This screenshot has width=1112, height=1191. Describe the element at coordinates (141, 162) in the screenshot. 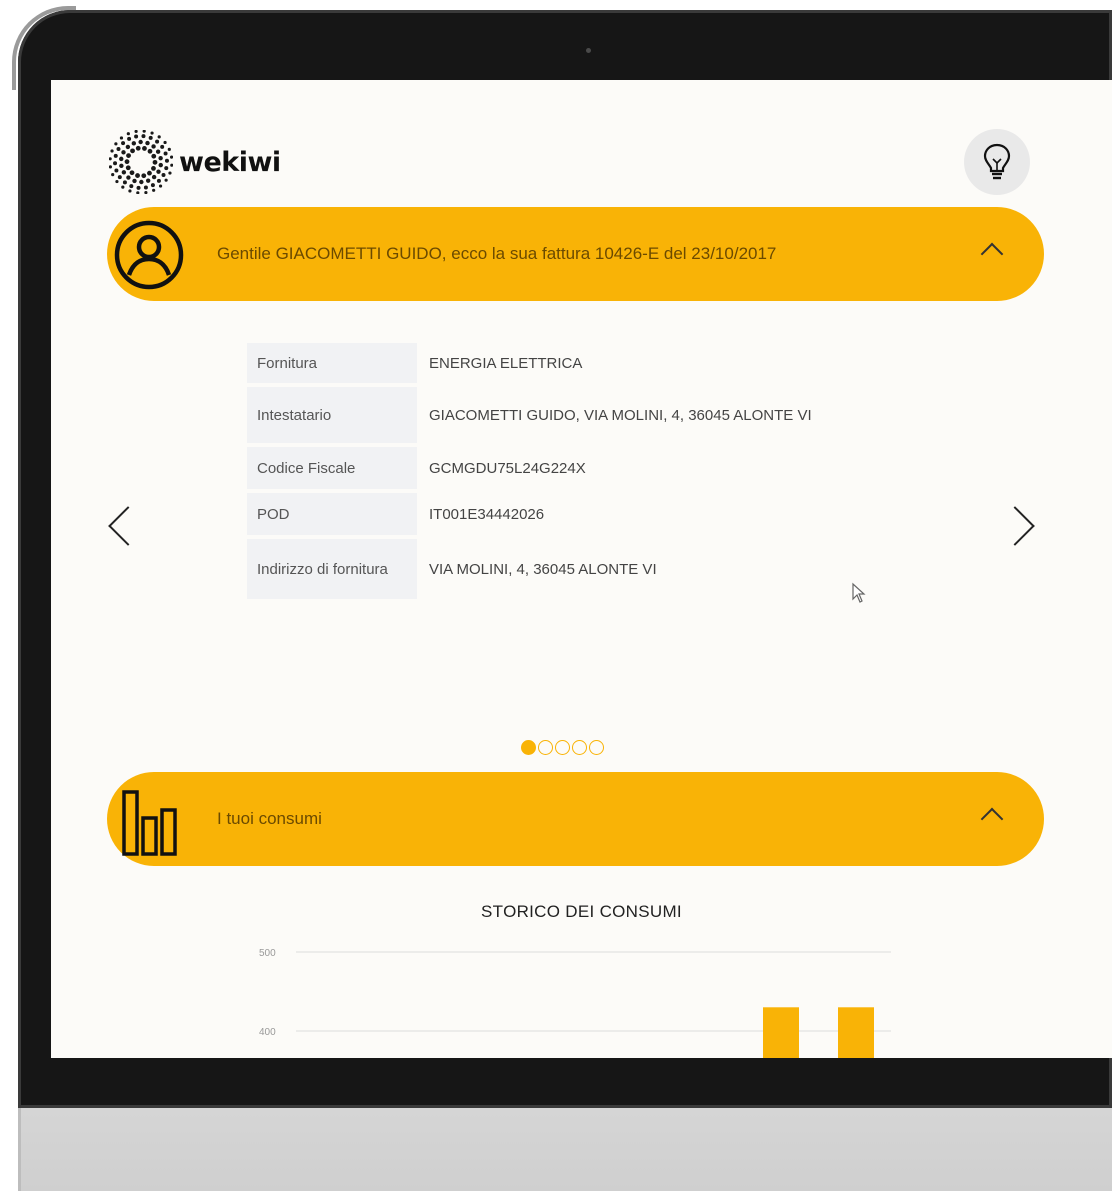

I see `wekiwi-dots-icon` at that location.